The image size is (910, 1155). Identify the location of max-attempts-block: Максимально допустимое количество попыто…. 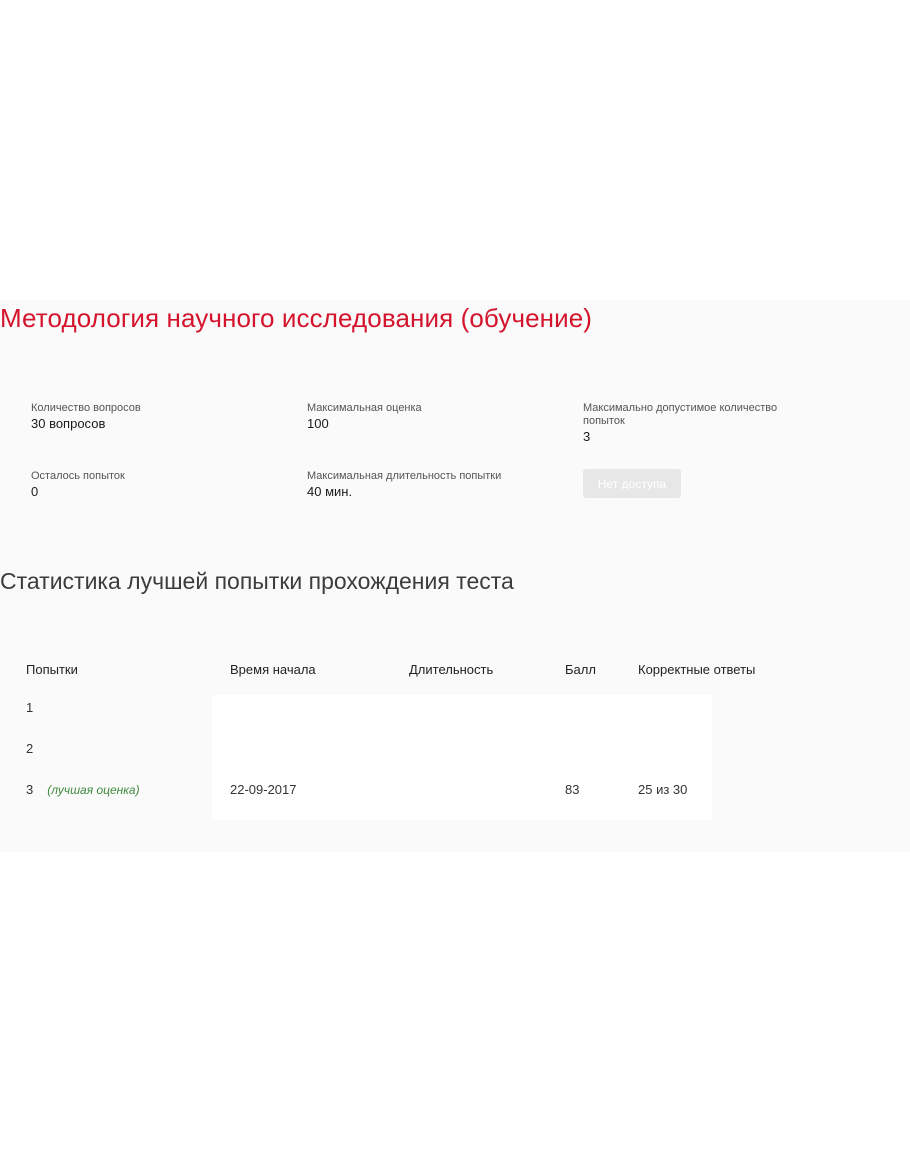
(683, 423).